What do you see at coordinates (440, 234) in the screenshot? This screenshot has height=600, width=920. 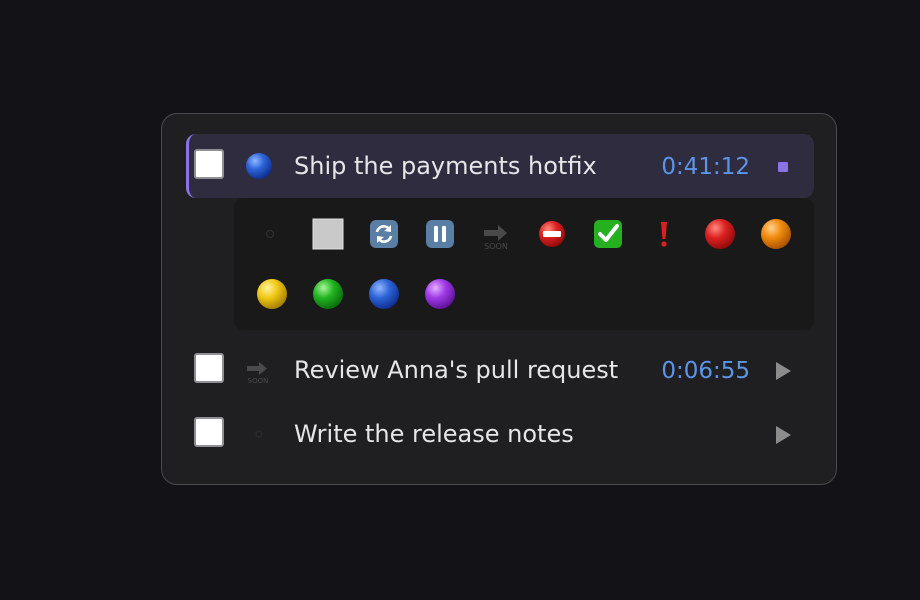 I see `pause-icon` at bounding box center [440, 234].